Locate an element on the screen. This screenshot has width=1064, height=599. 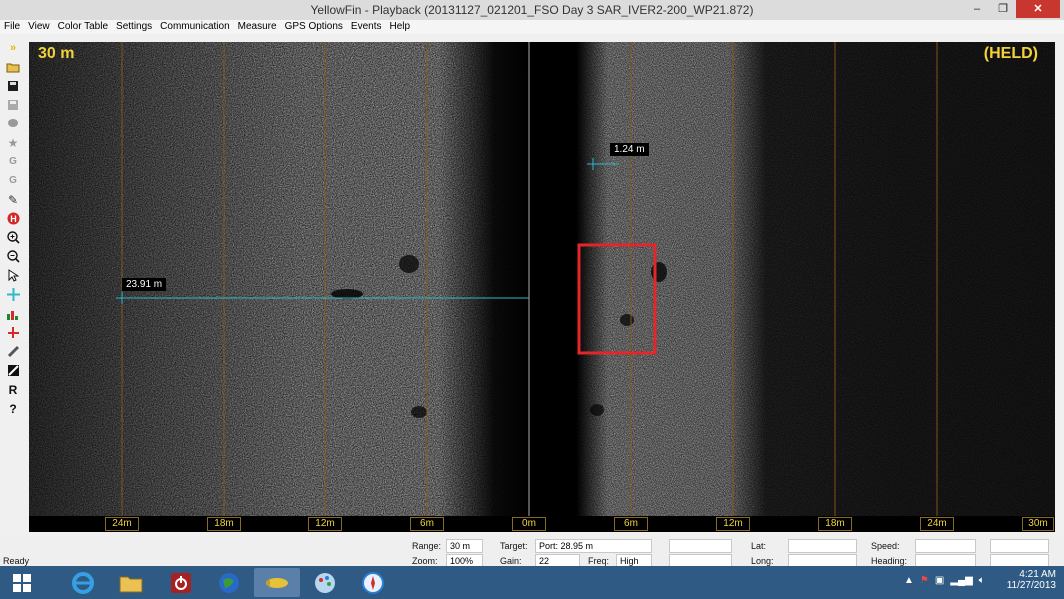
start-icon is located at coordinates (22, 582).